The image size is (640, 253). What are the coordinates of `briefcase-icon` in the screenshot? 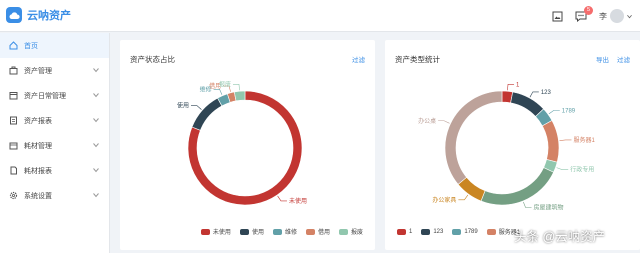 It's located at (13, 71).